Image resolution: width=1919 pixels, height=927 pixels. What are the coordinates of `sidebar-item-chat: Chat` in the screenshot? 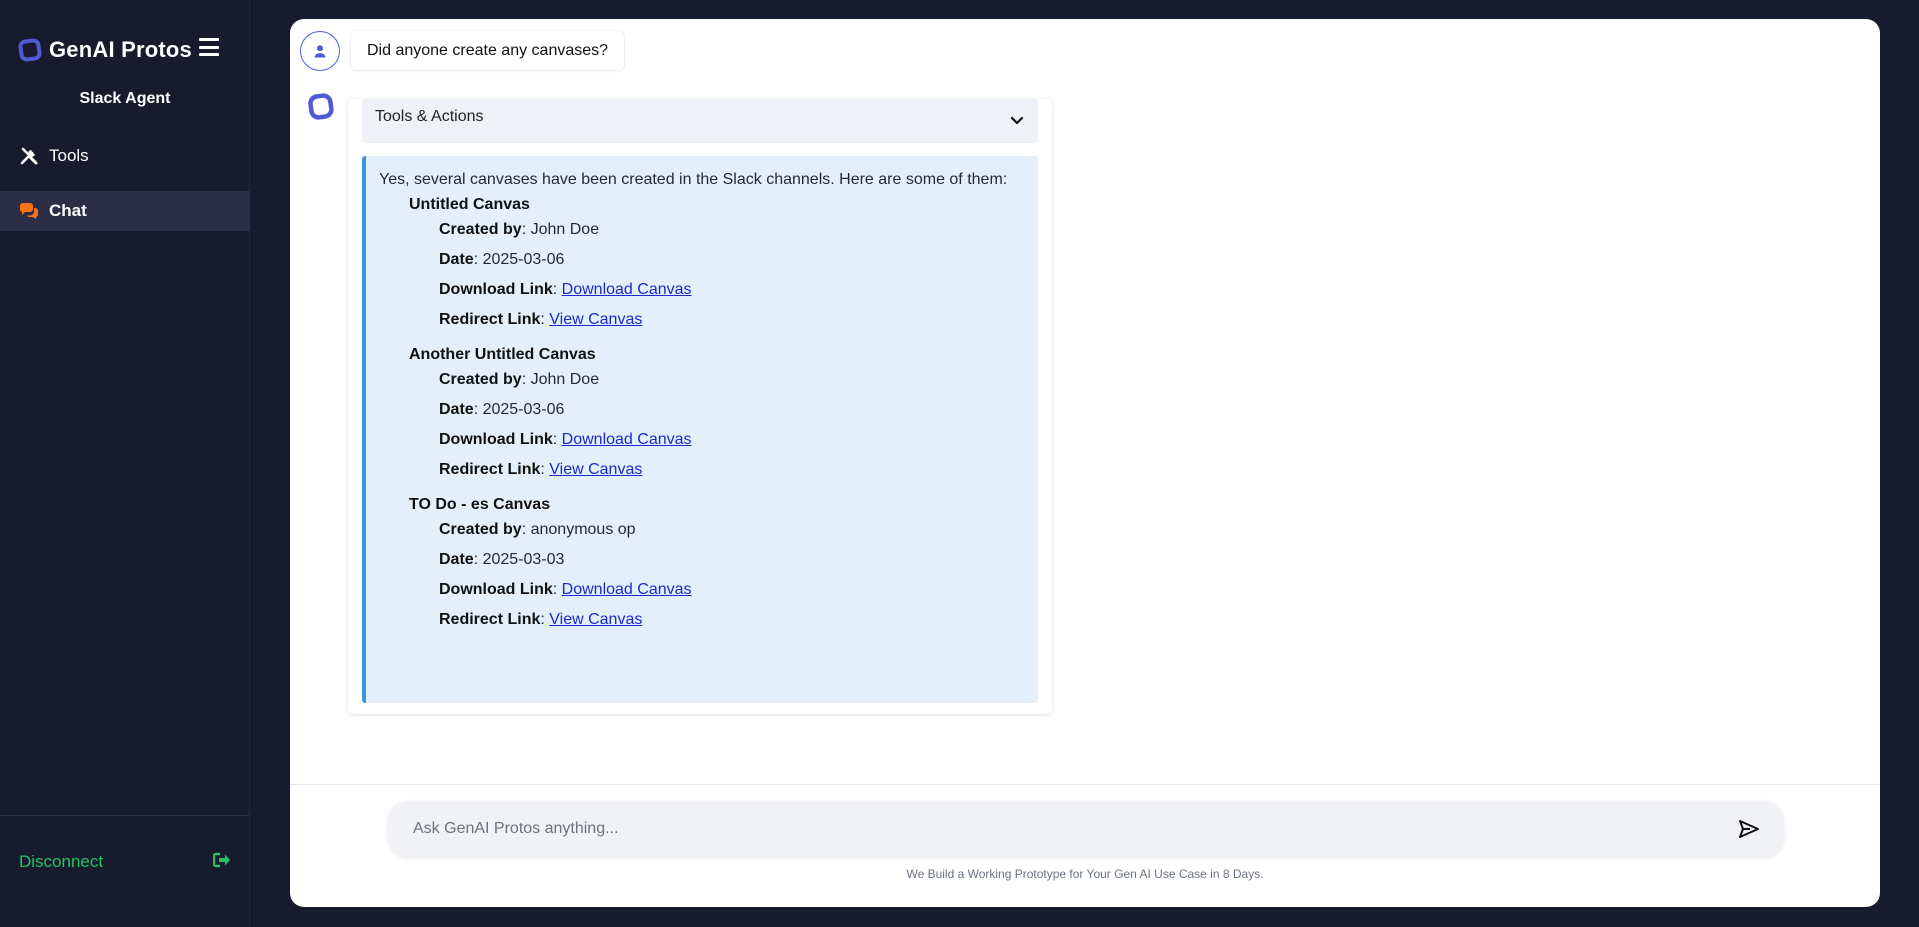 It's located at (125, 211).